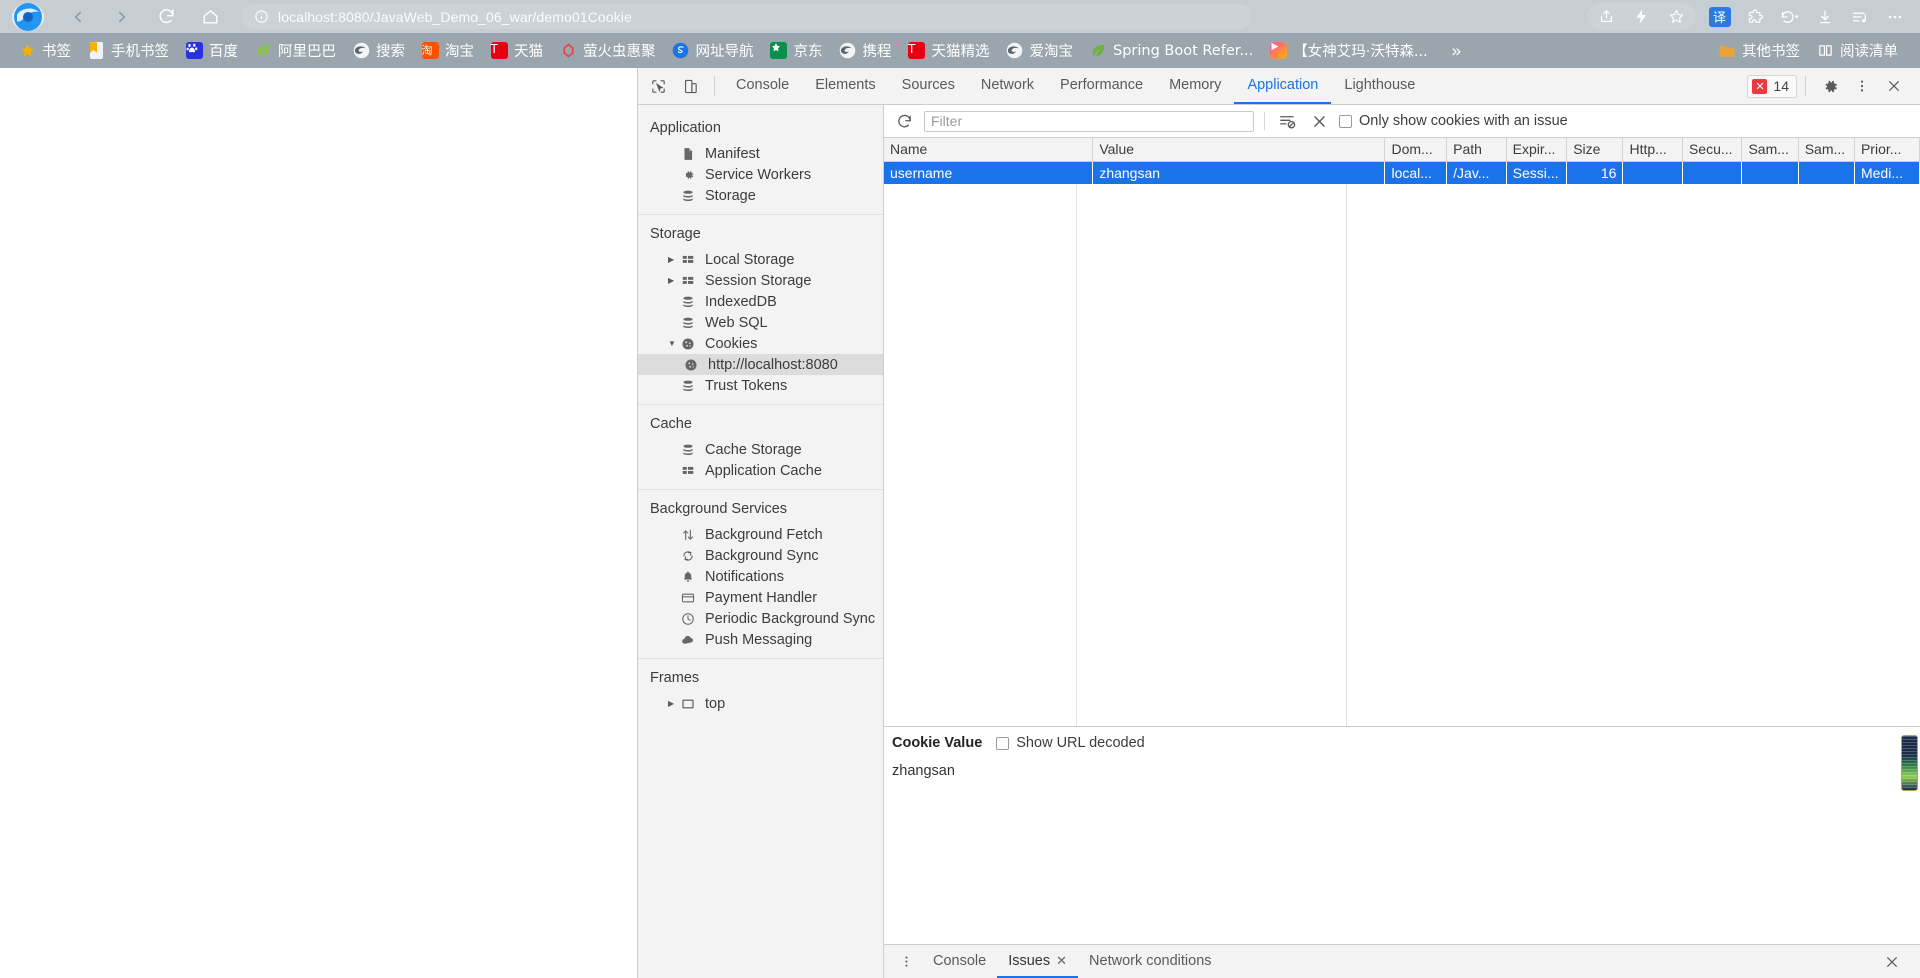 The image size is (1920, 978). I want to click on sidebar-item-background-fetch: ▶ Background Fetch, so click(760, 534).